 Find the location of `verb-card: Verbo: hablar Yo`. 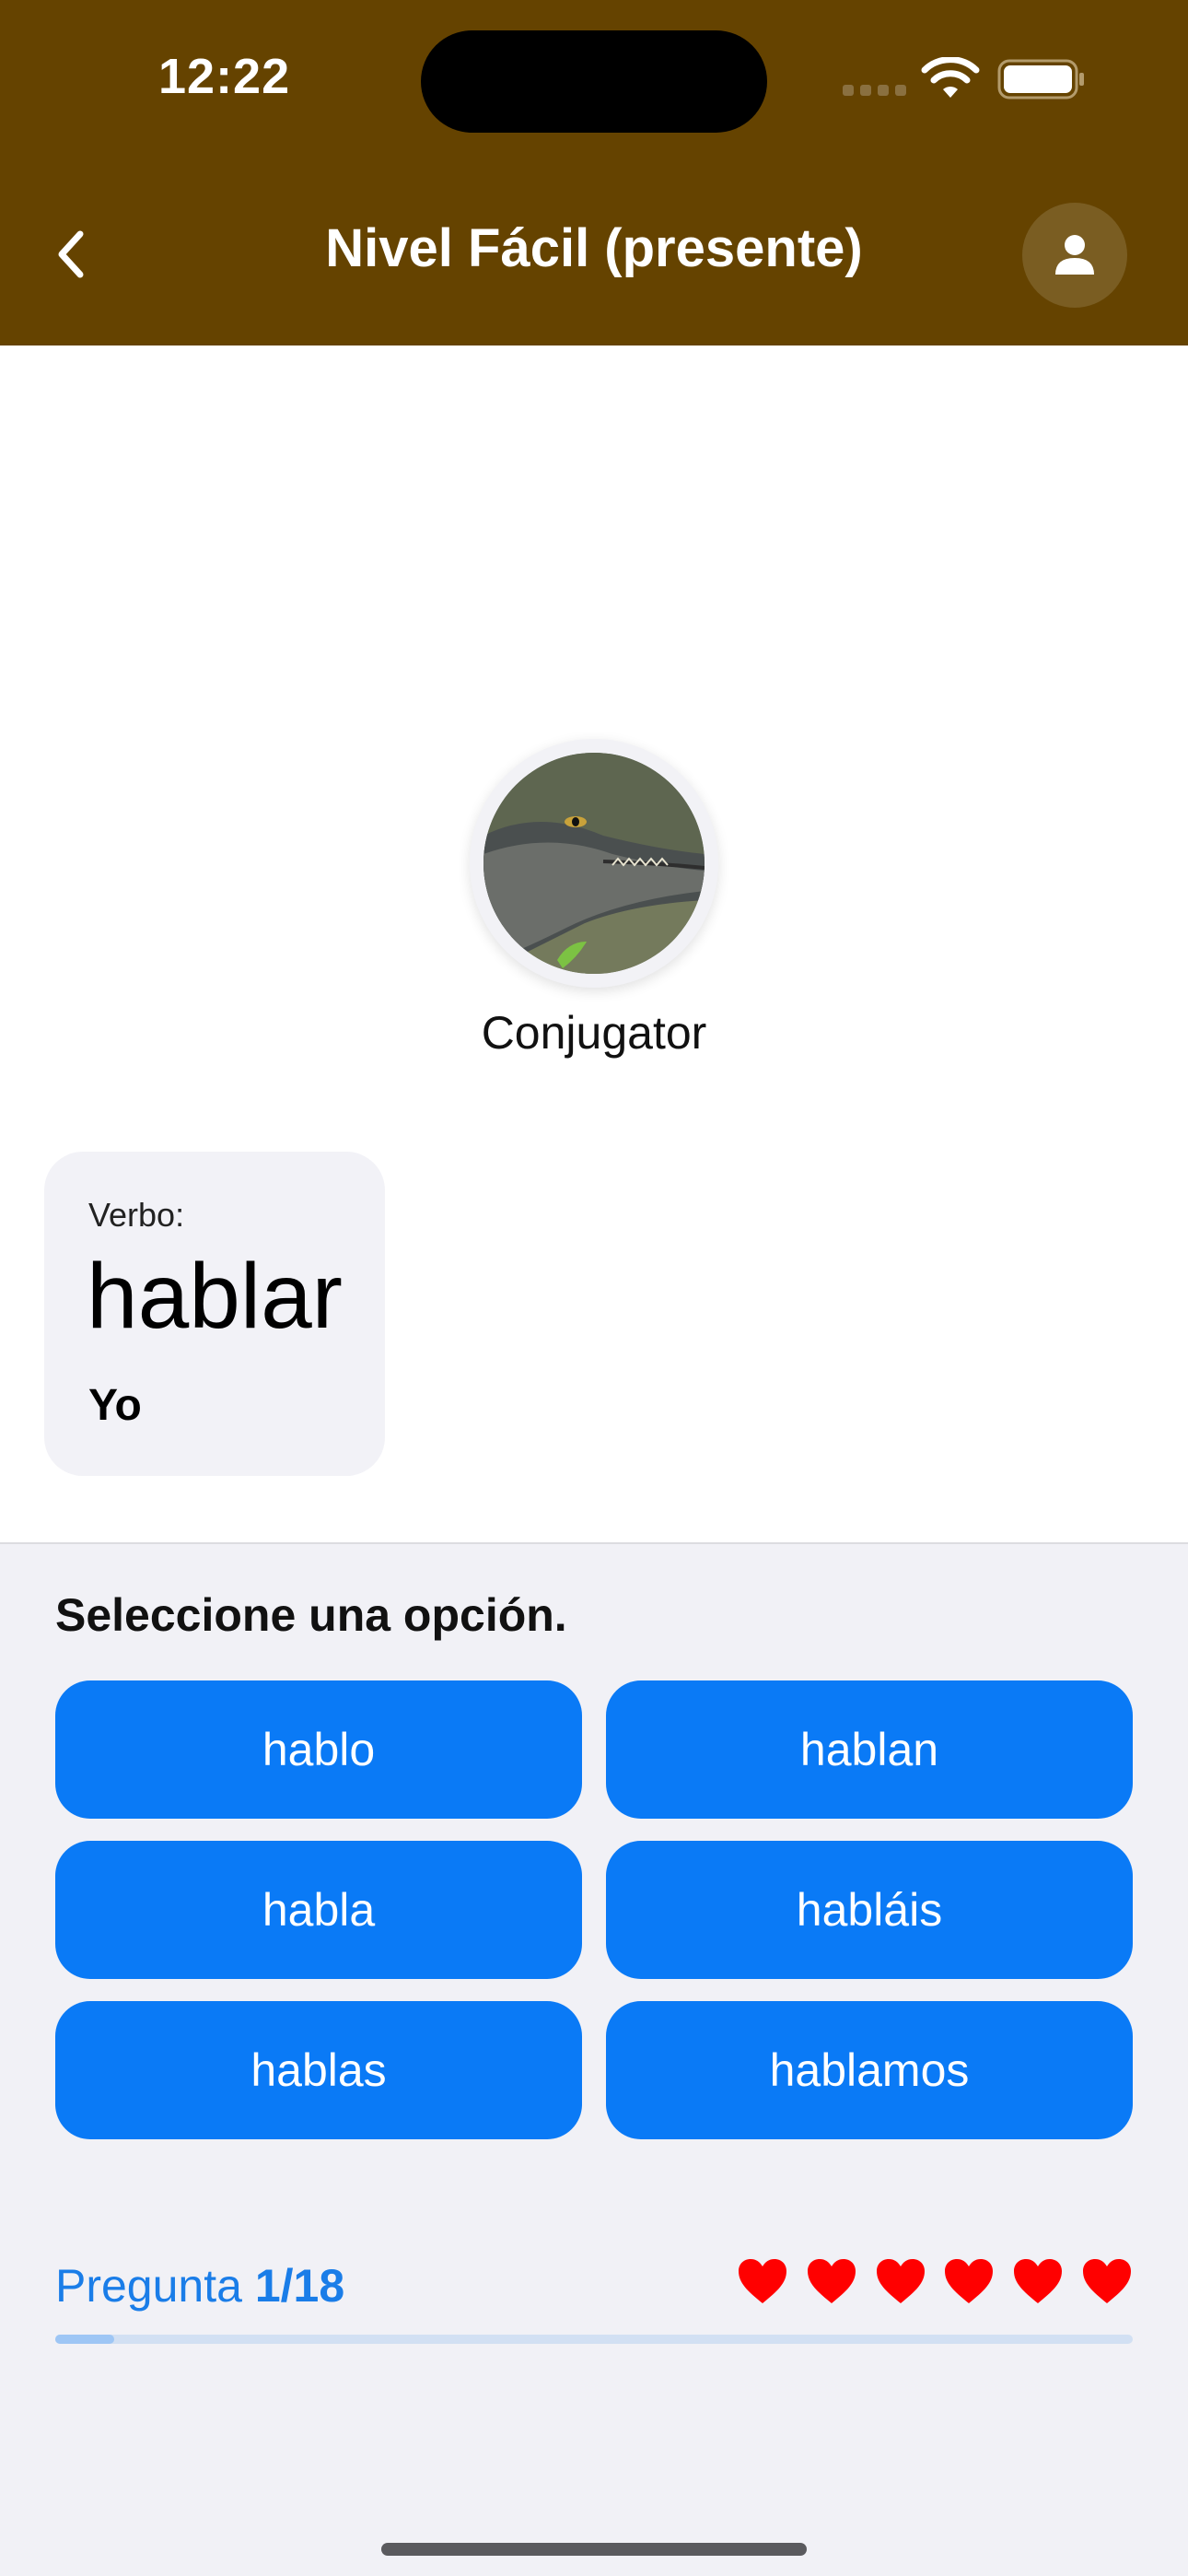

verb-card: Verbo: hablar Yo is located at coordinates (214, 1314).